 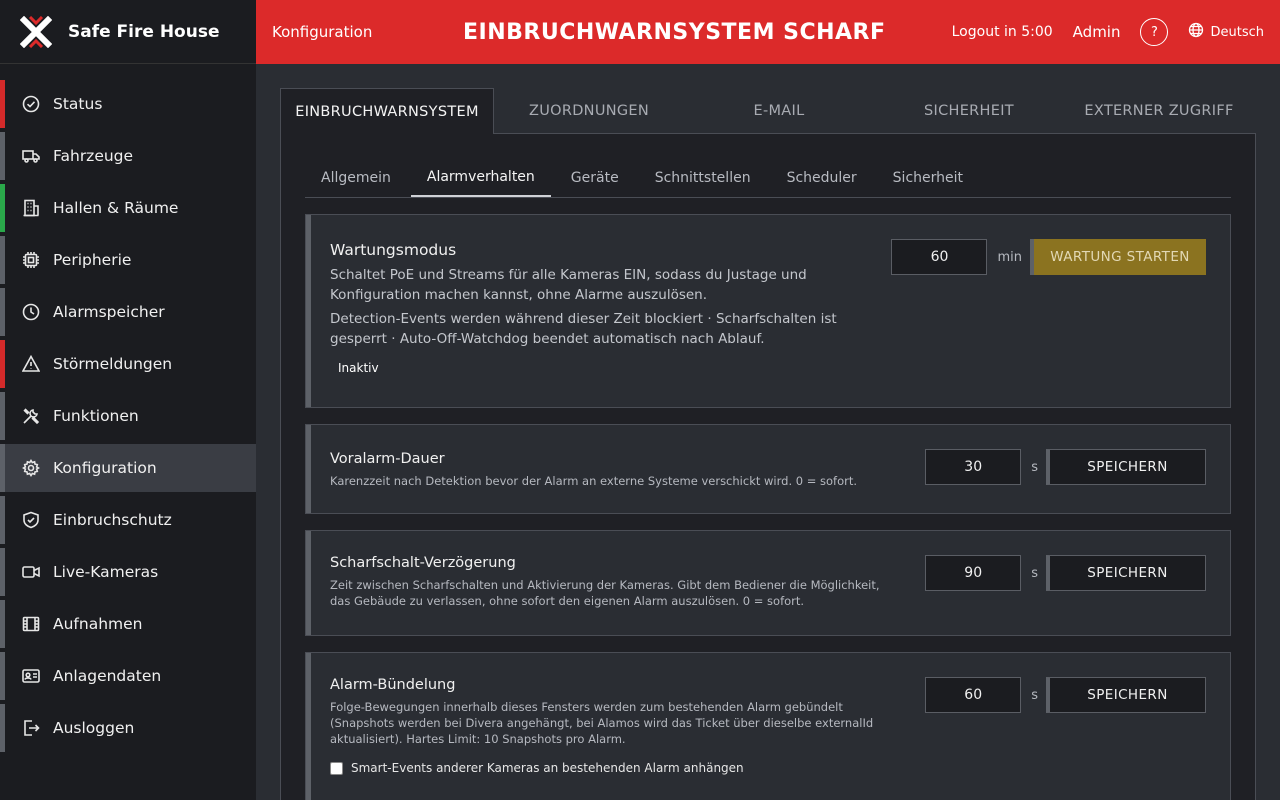 I want to click on id-card-icon, so click(x=31, y=676).